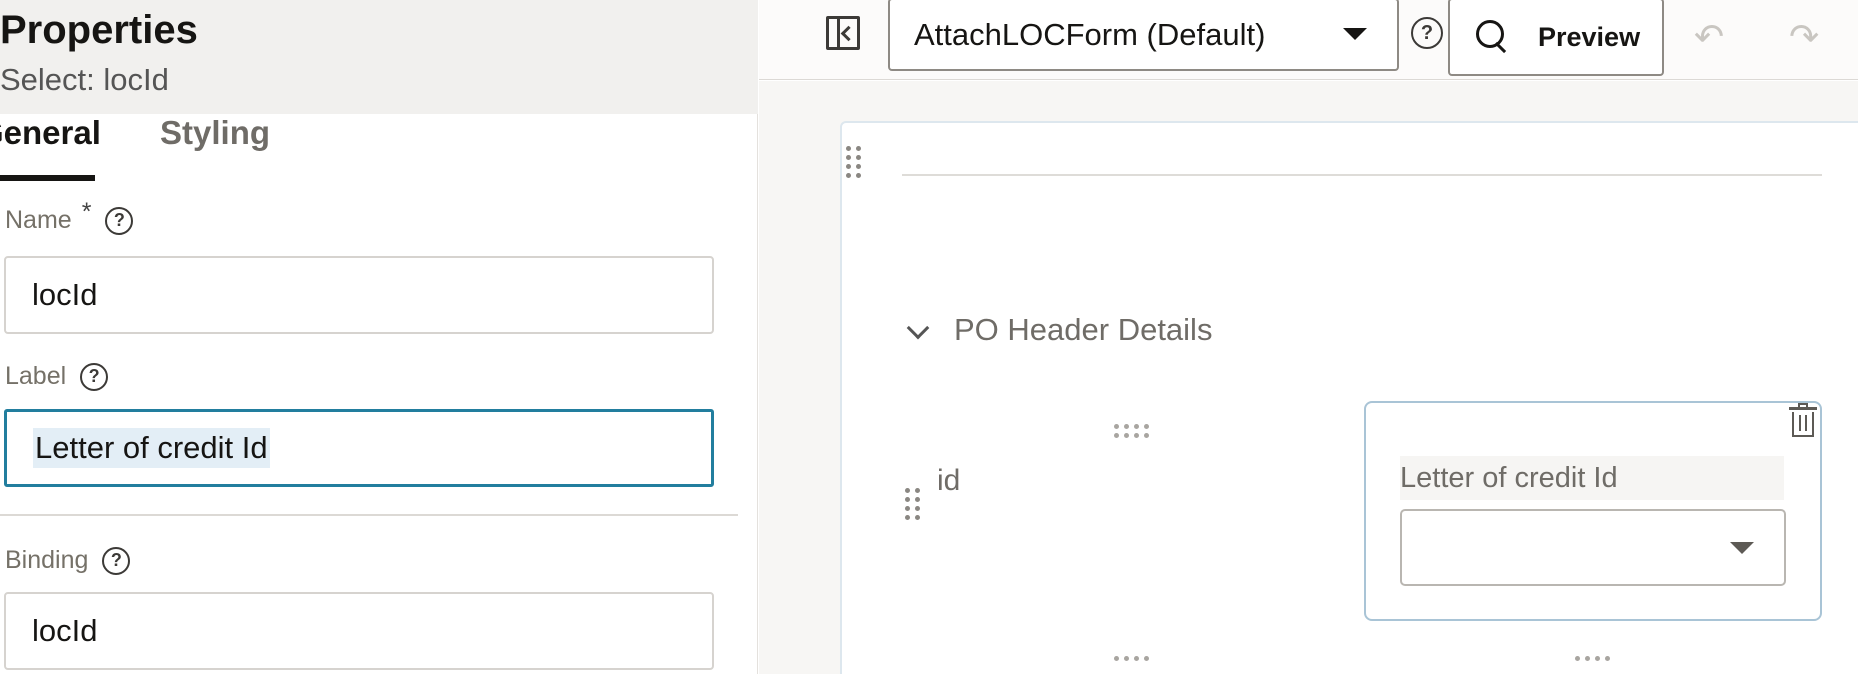 The height and width of the screenshot is (674, 1858). I want to click on loc-field-label: Letter of credit Id, so click(1592, 478).